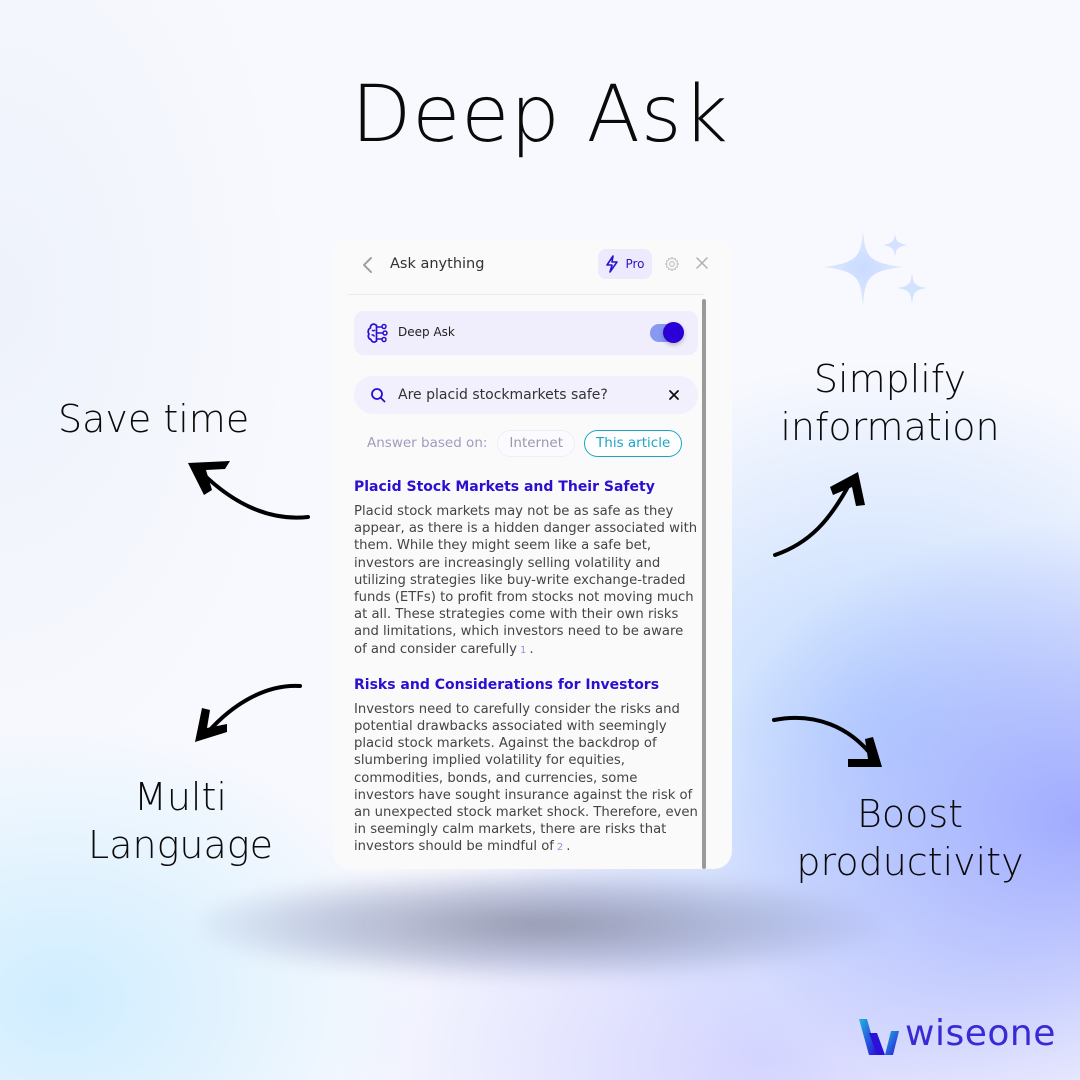 The image size is (1080, 1080). I want to click on close-icon, so click(702, 263).